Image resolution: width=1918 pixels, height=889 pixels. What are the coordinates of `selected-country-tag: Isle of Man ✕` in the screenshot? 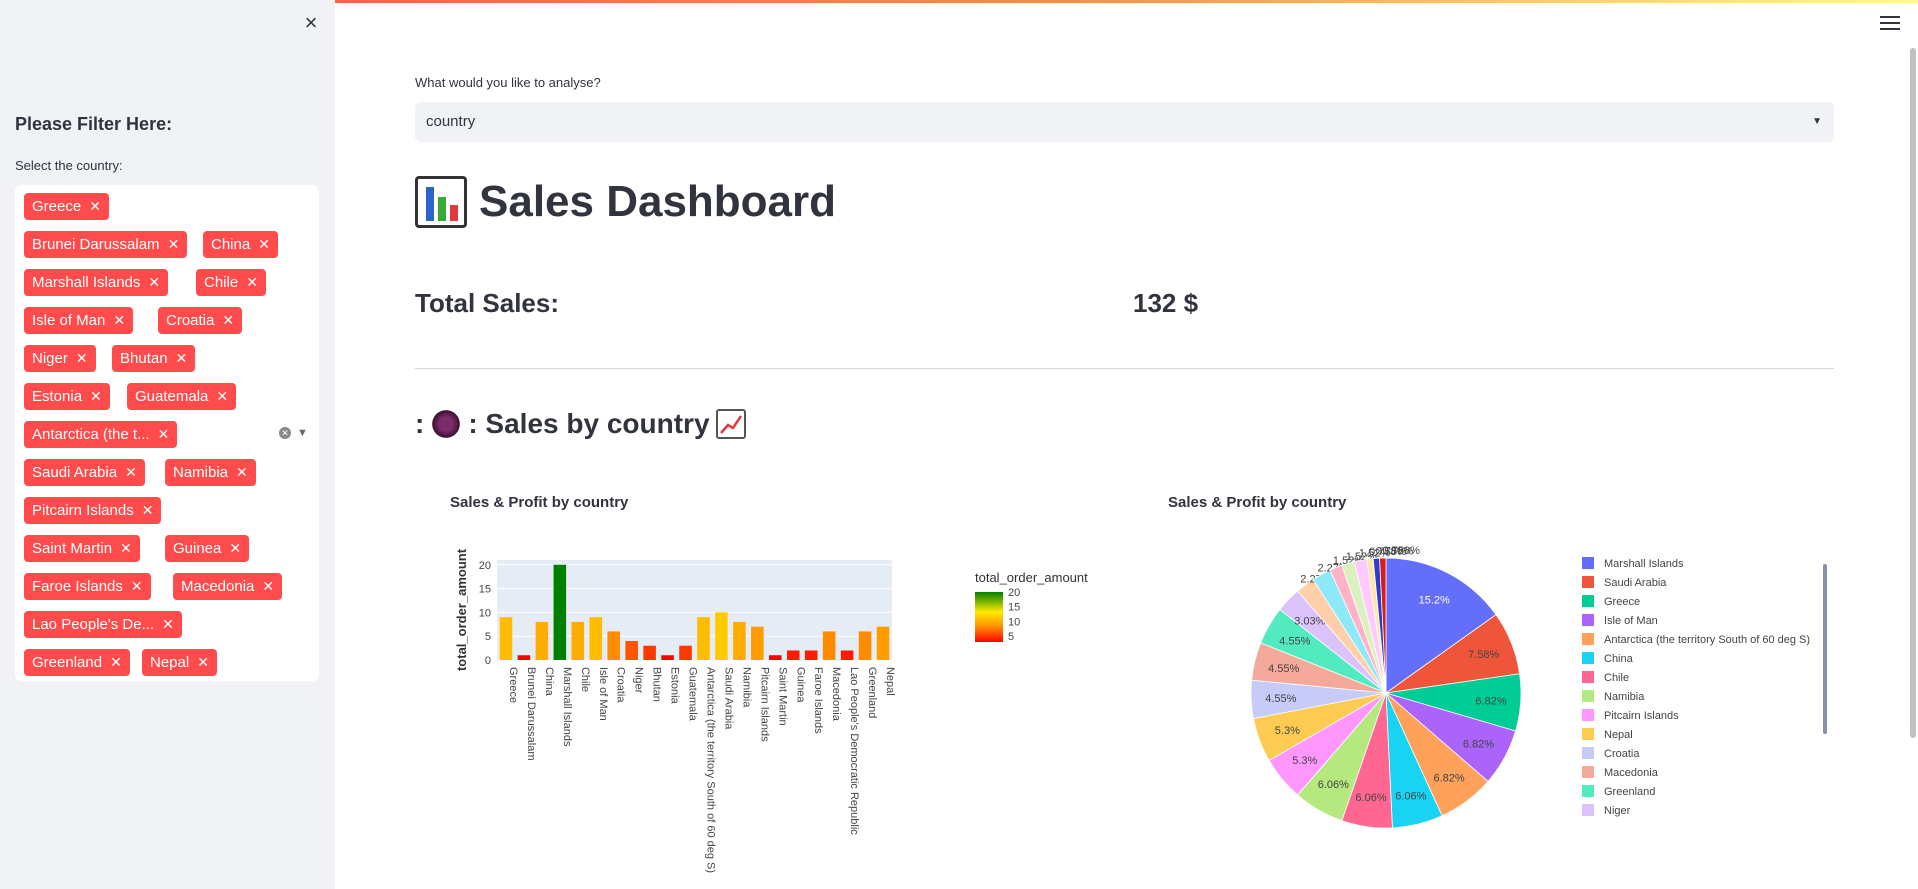 It's located at (79, 320).